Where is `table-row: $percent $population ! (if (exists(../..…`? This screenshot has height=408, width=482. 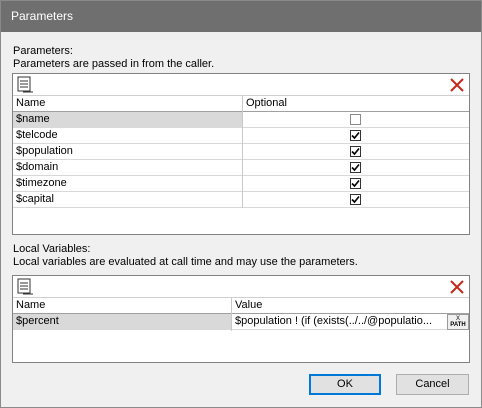 table-row: $percent $population ! (if (exists(../..… is located at coordinates (241, 322).